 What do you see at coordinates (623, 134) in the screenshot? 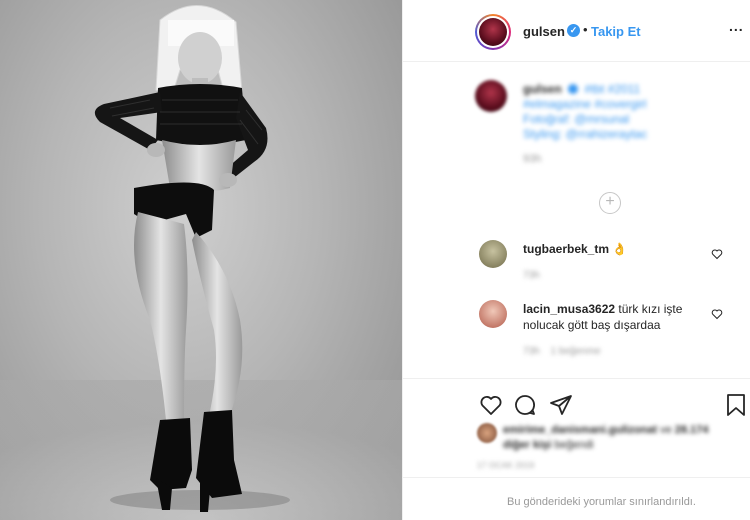
I see `caption-styling: Styling: @rrahizeraytac` at bounding box center [623, 134].